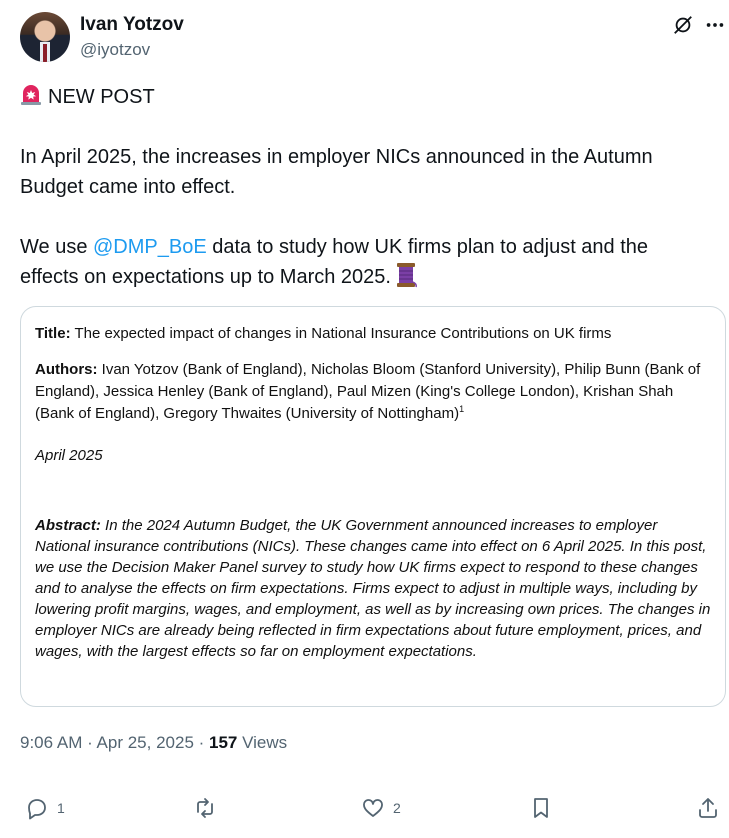 This screenshot has width=729, height=838. What do you see at coordinates (31, 95) in the screenshot?
I see `siren-icon` at bounding box center [31, 95].